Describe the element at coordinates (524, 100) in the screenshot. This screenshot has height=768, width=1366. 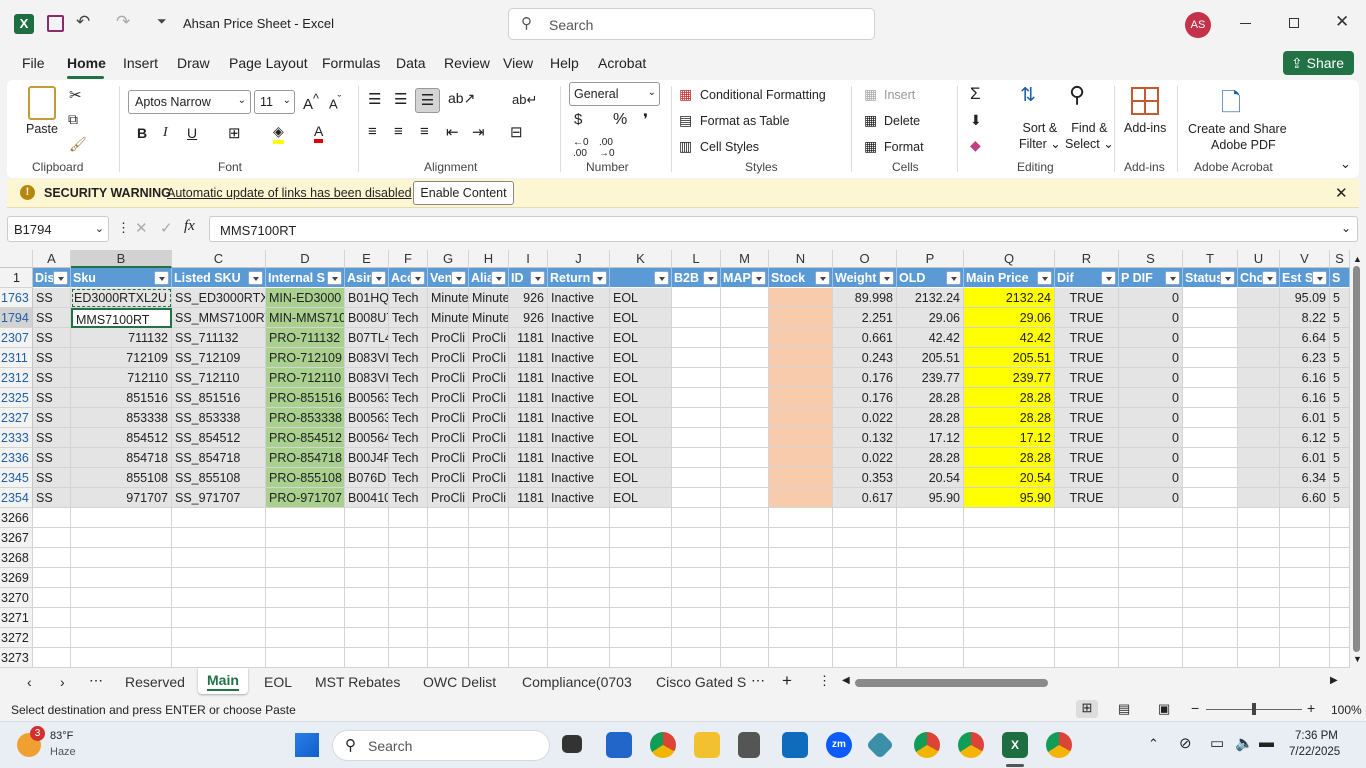
I see `wrap-text-icon: ab↵` at that location.